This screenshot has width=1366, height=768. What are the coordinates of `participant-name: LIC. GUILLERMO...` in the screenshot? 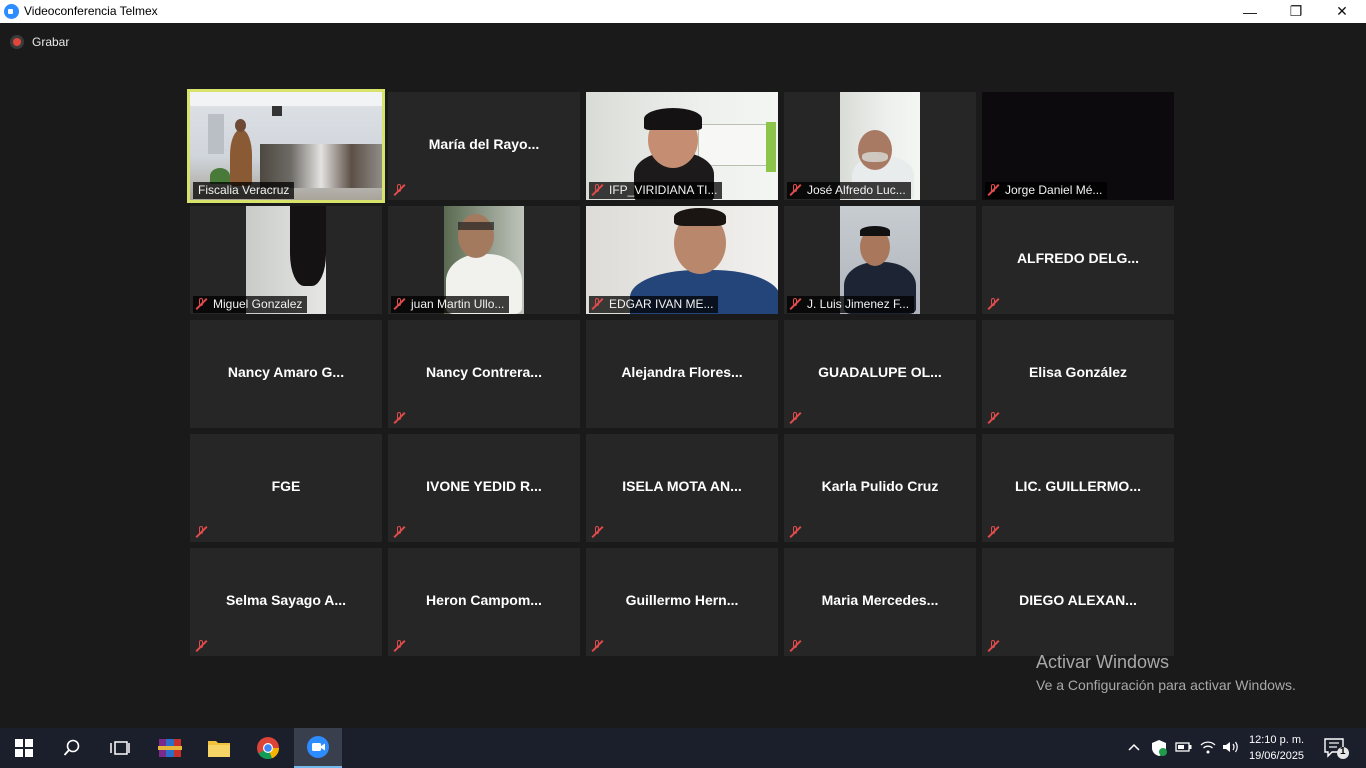 It's located at (1078, 486).